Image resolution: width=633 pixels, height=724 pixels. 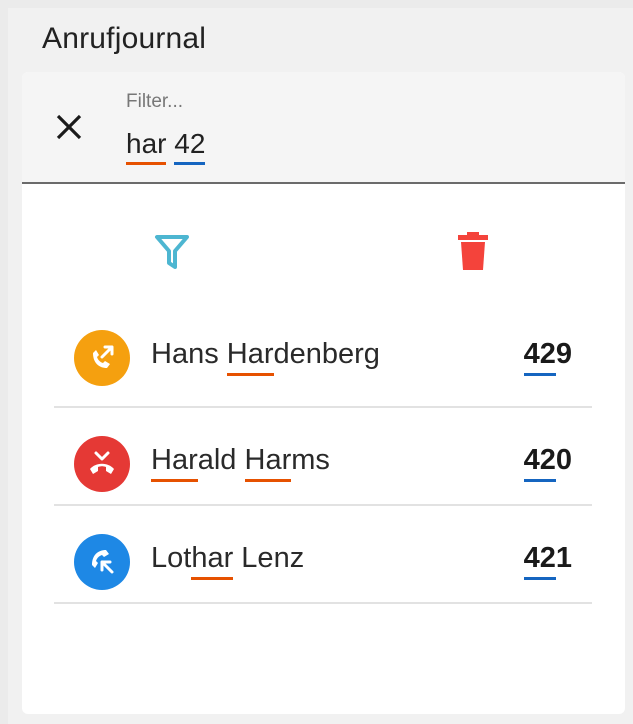 I want to click on incoming-call-icon, so click(x=102, y=562).